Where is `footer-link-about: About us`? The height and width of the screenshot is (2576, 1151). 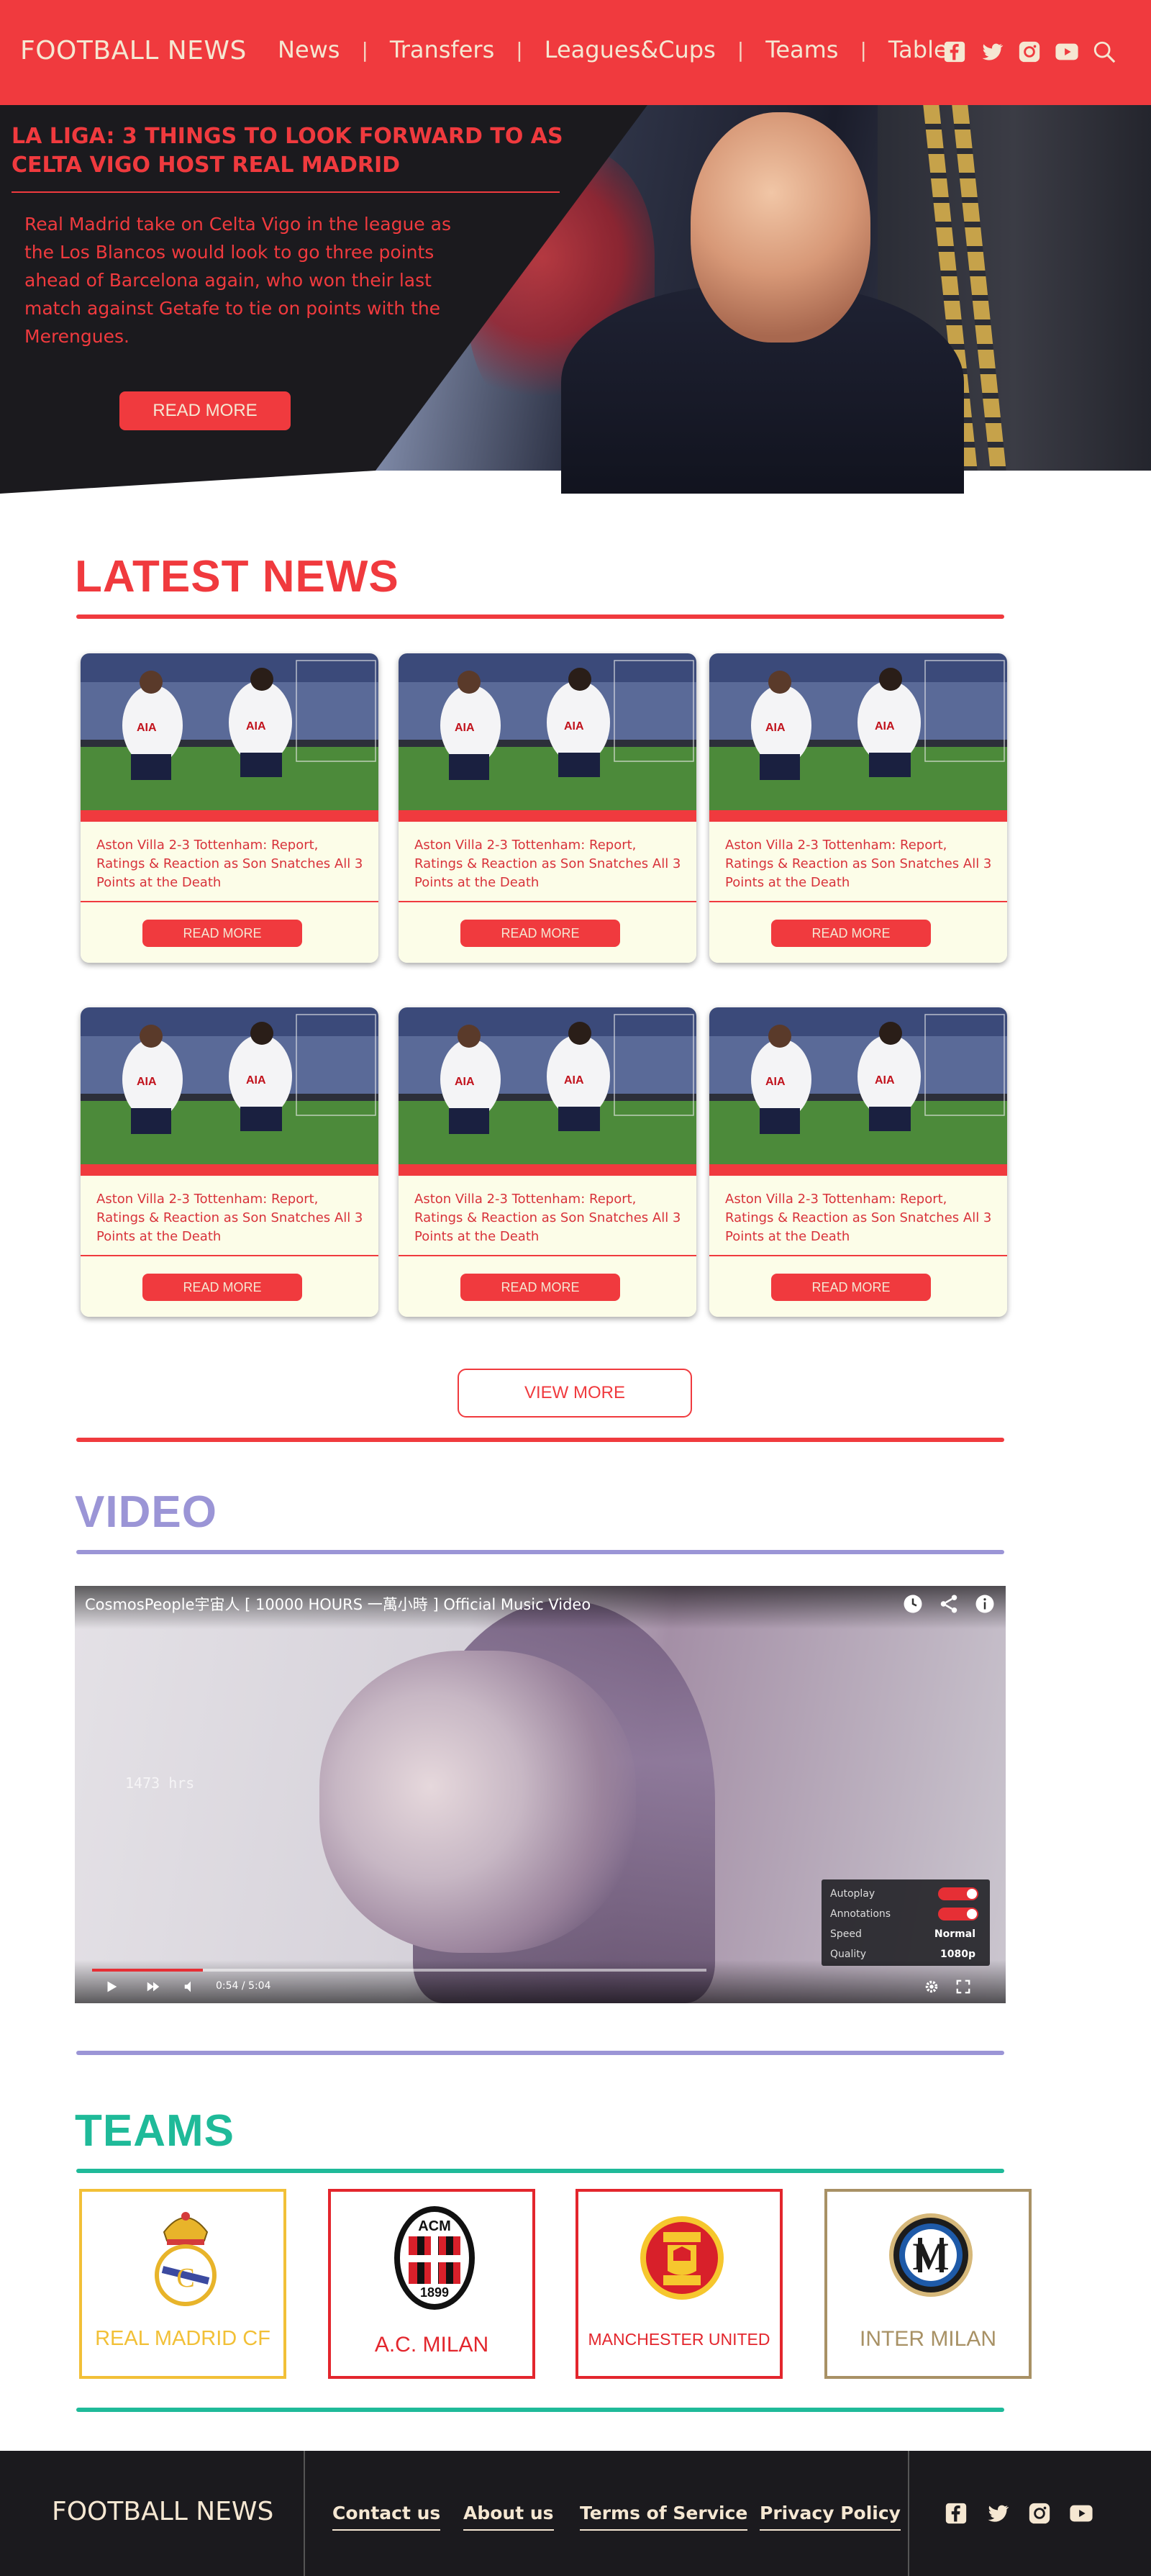 footer-link-about: About us is located at coordinates (508, 2517).